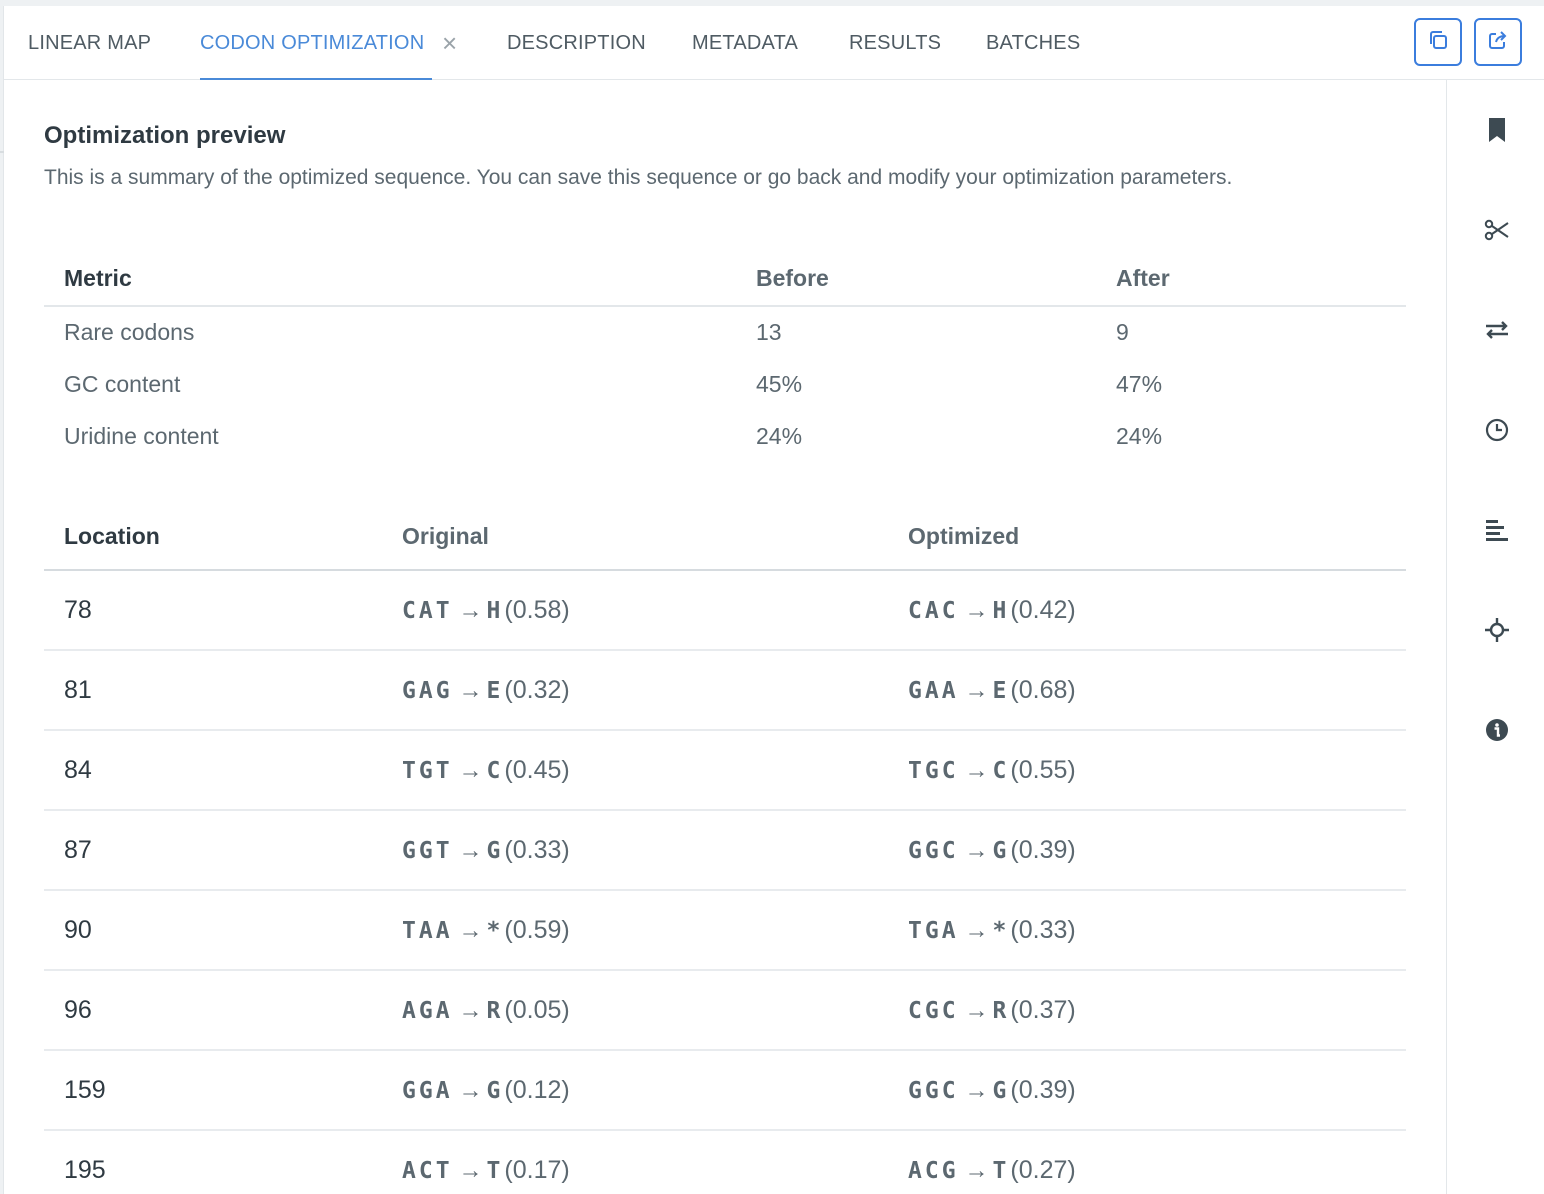 This screenshot has height=1194, width=1544. Describe the element at coordinates (895, 43) in the screenshot. I see `tab-results: RESULTS` at that location.